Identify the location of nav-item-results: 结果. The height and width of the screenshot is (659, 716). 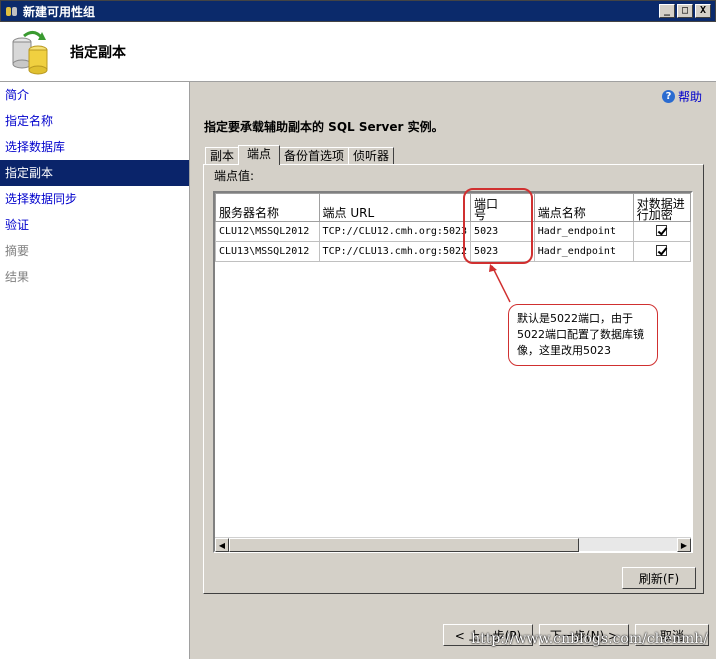
(17, 277).